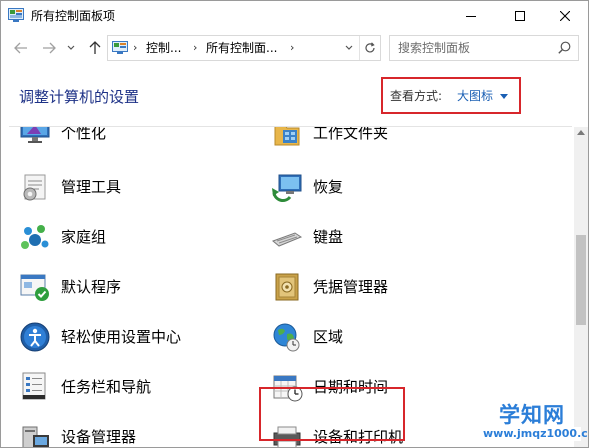 The height and width of the screenshot is (448, 589). I want to click on minimize-button, so click(471, 16).